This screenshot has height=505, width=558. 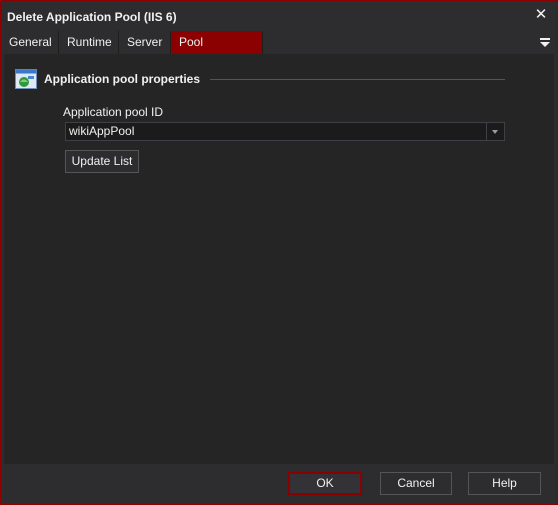 I want to click on close-icon: ✕, so click(x=541, y=15).